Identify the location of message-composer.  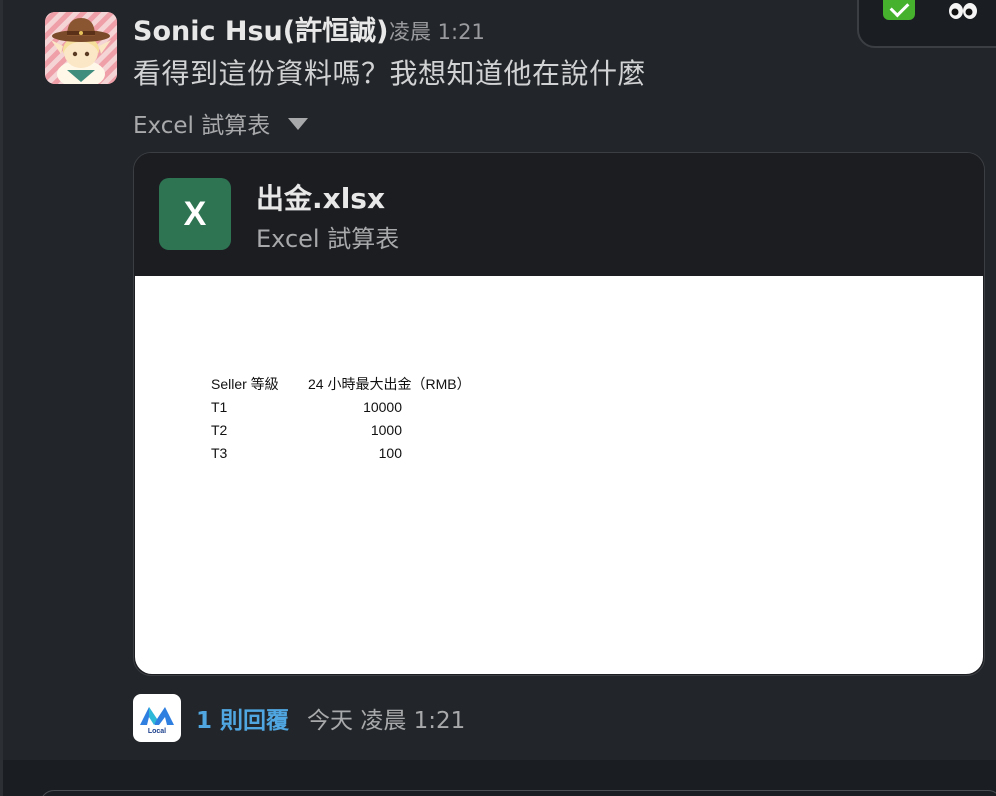
(518, 793).